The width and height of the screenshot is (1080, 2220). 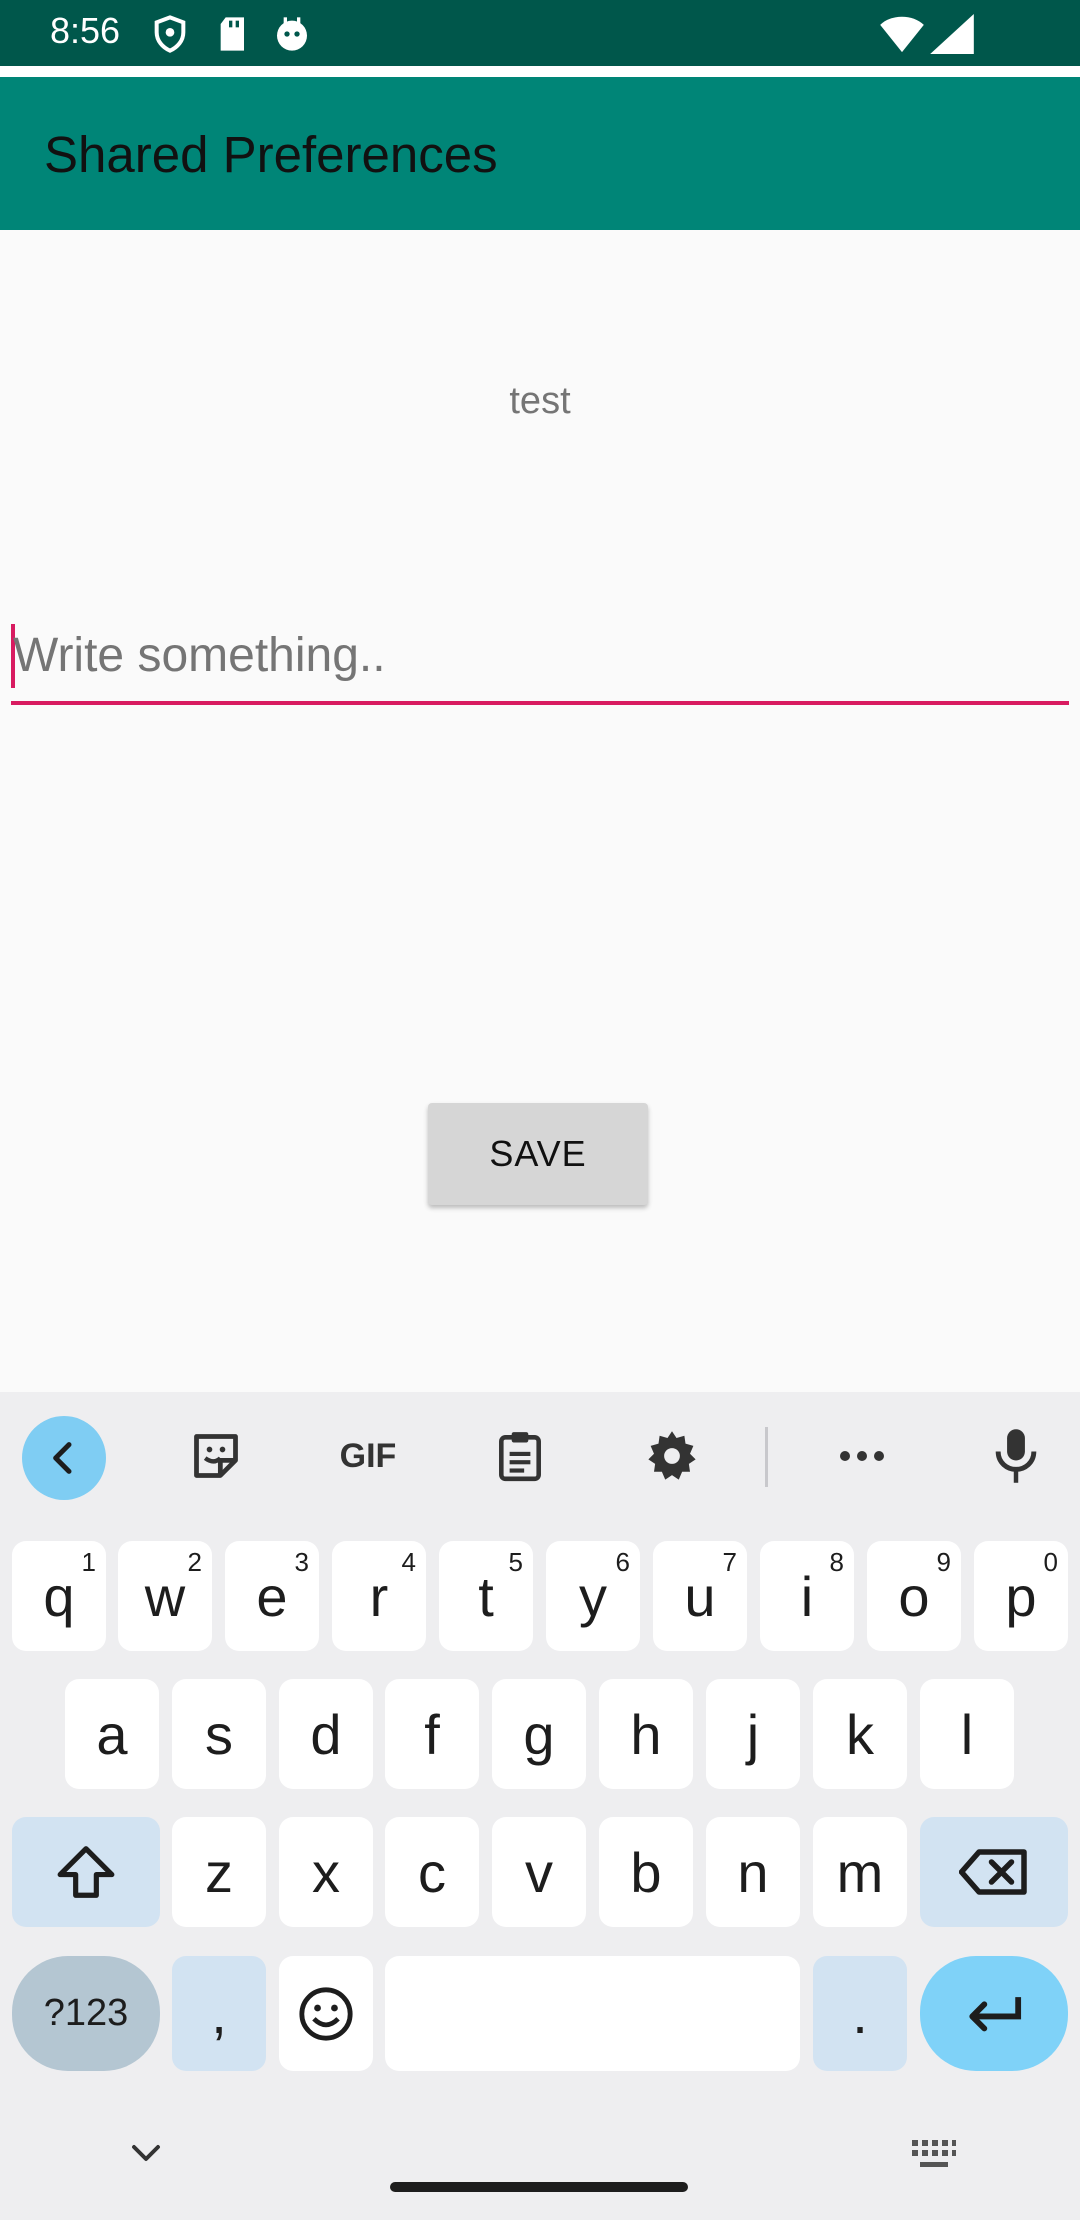 I want to click on app-title: Shared Preferences, so click(x=271, y=154).